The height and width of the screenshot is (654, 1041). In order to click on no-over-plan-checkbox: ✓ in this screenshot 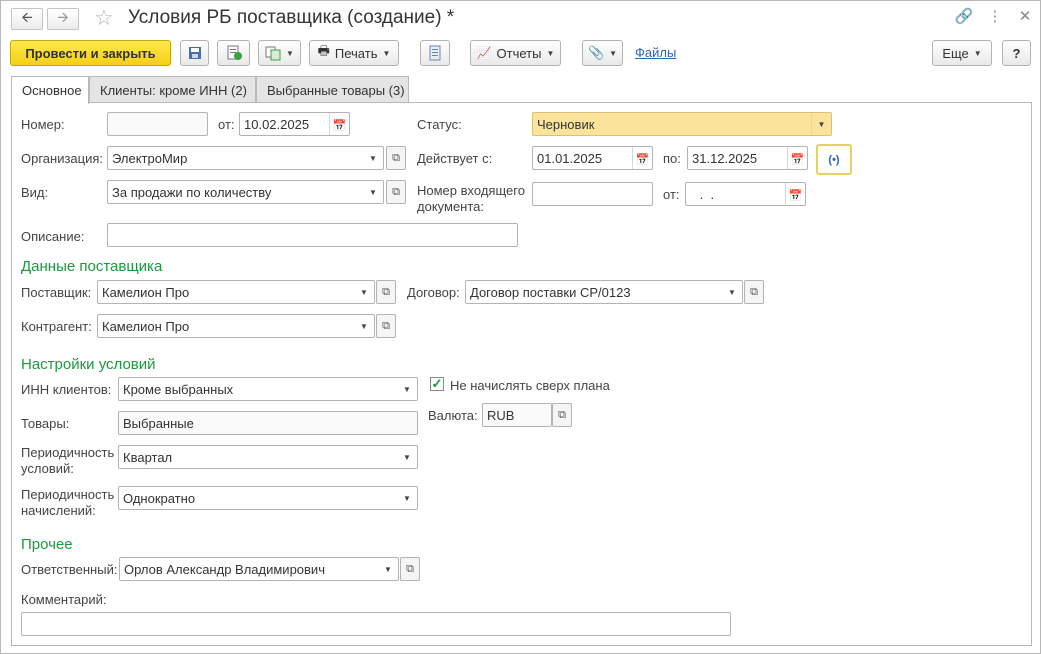, I will do `click(437, 383)`.